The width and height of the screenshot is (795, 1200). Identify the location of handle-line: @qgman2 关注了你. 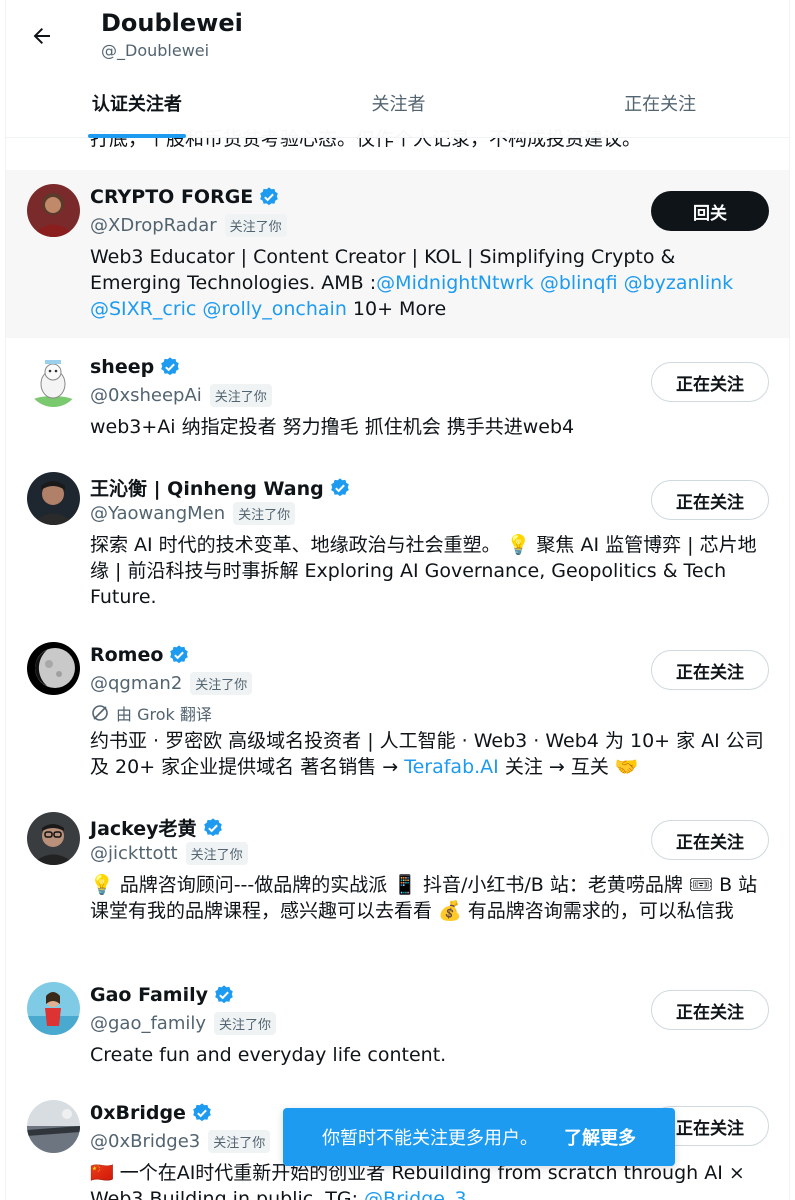
(171, 683).